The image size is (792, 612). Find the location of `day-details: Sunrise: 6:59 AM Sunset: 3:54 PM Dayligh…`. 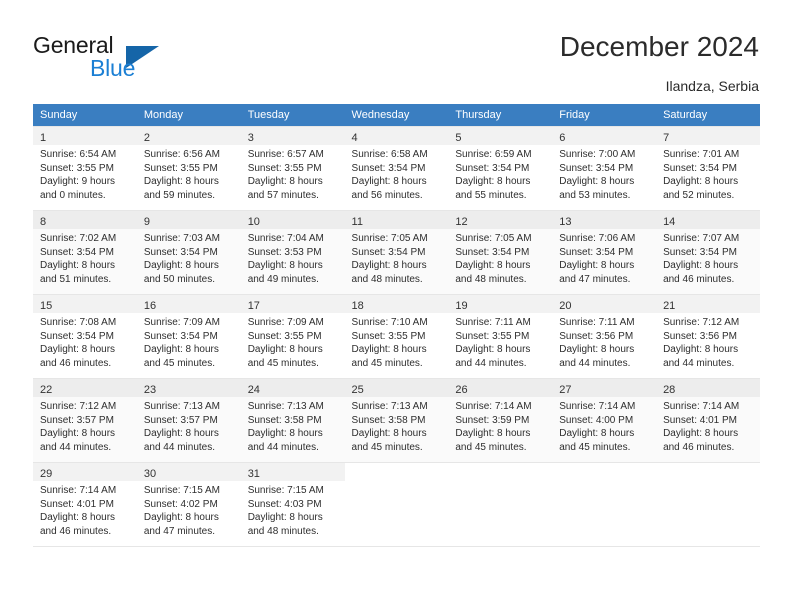

day-details: Sunrise: 6:59 AM Sunset: 3:54 PM Dayligh… is located at coordinates (493, 175).